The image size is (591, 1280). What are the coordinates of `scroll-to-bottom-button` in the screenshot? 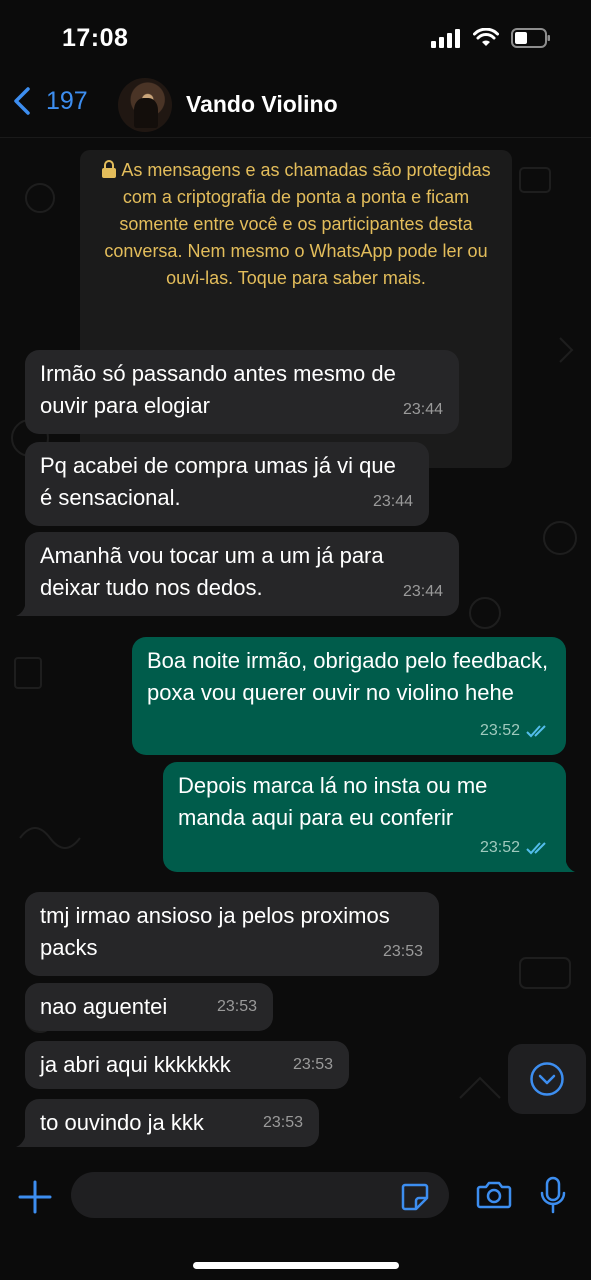 It's located at (547, 1079).